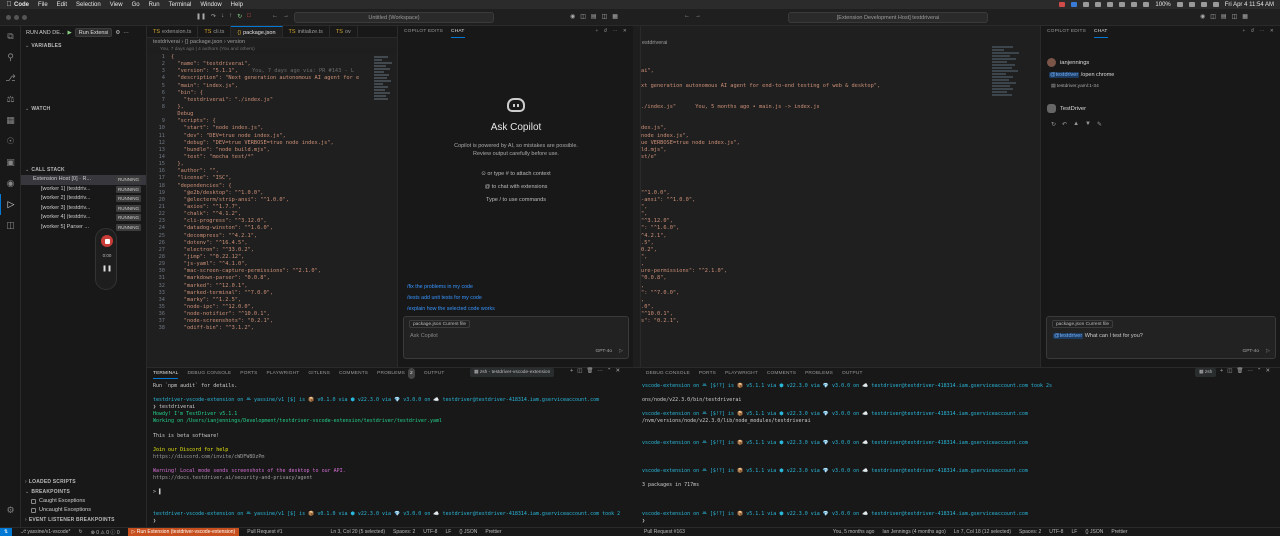  Describe the element at coordinates (88, 5) in the screenshot. I see `menu-selection: Selection` at that location.